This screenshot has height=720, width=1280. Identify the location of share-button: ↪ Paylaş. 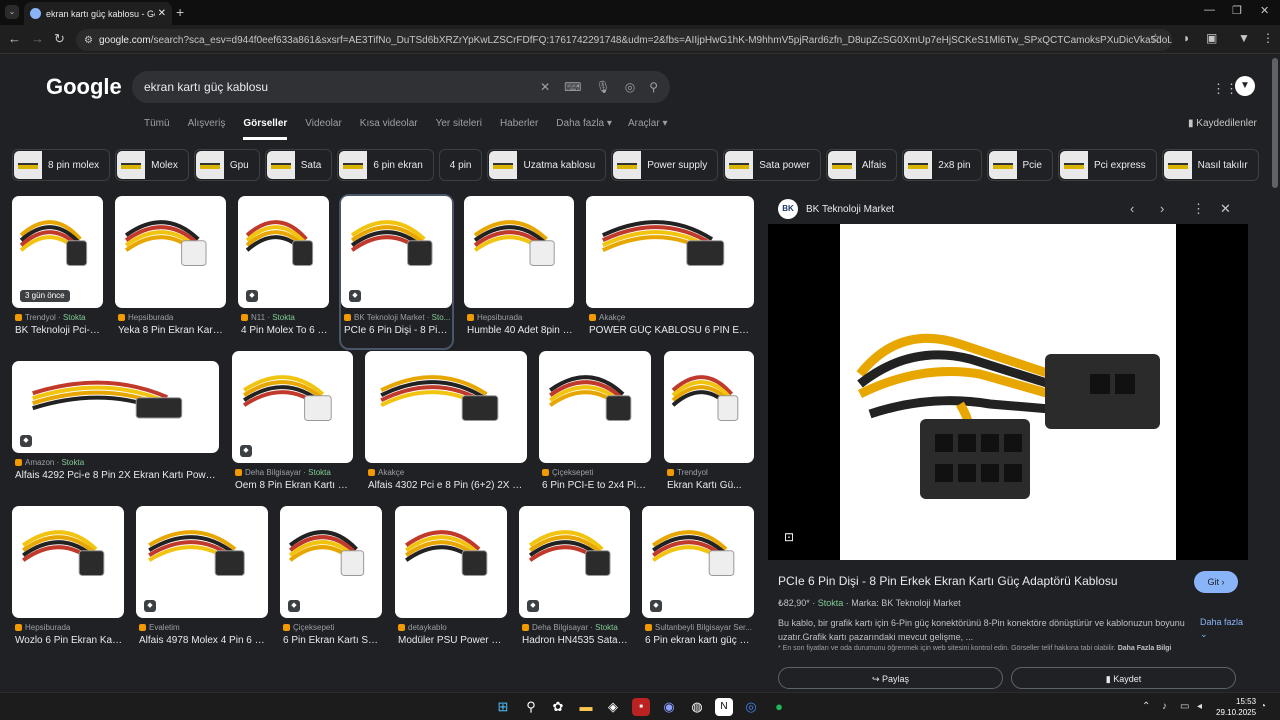
(890, 678).